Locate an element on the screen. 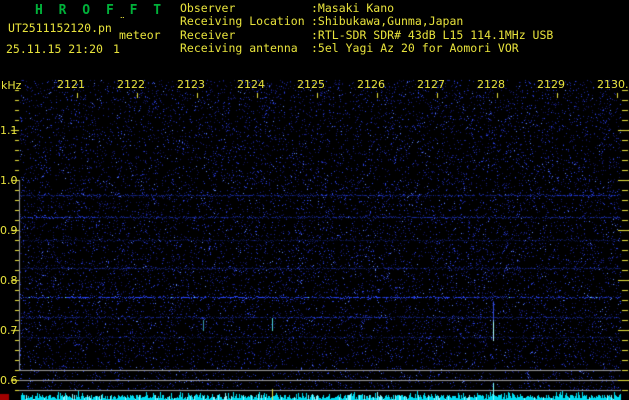 The image size is (629, 400). freq-tick-label: 0.7 is located at coordinates (9, 330).